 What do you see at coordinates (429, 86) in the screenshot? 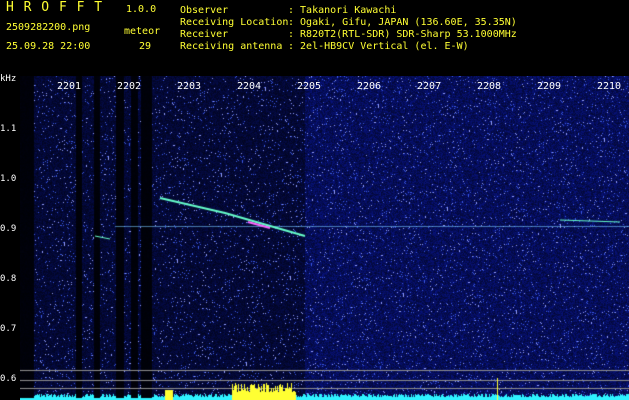
I see `x-tick-2207: 2207` at bounding box center [429, 86].